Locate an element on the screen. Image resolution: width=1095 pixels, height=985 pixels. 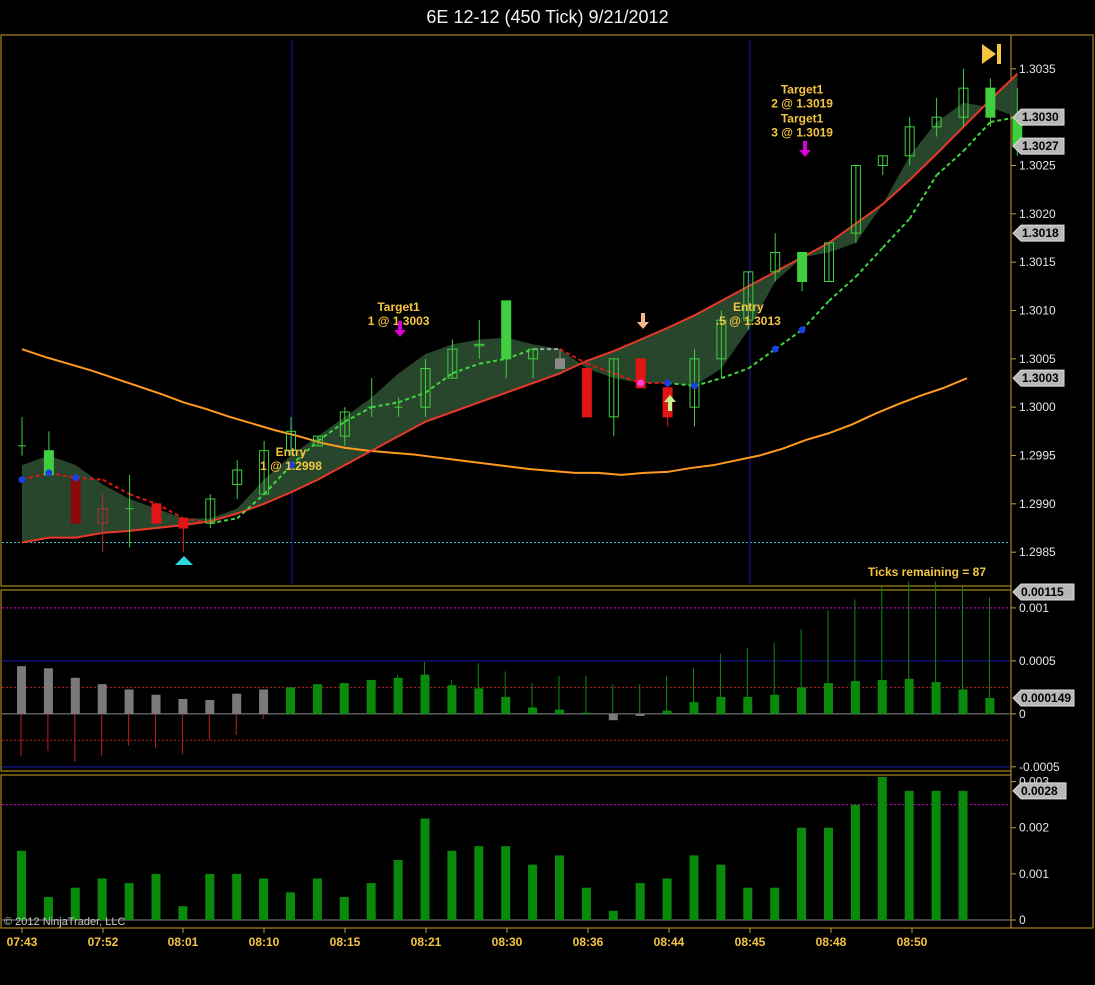
price-axis-label: 1.3025 is located at coordinates (1037, 166).